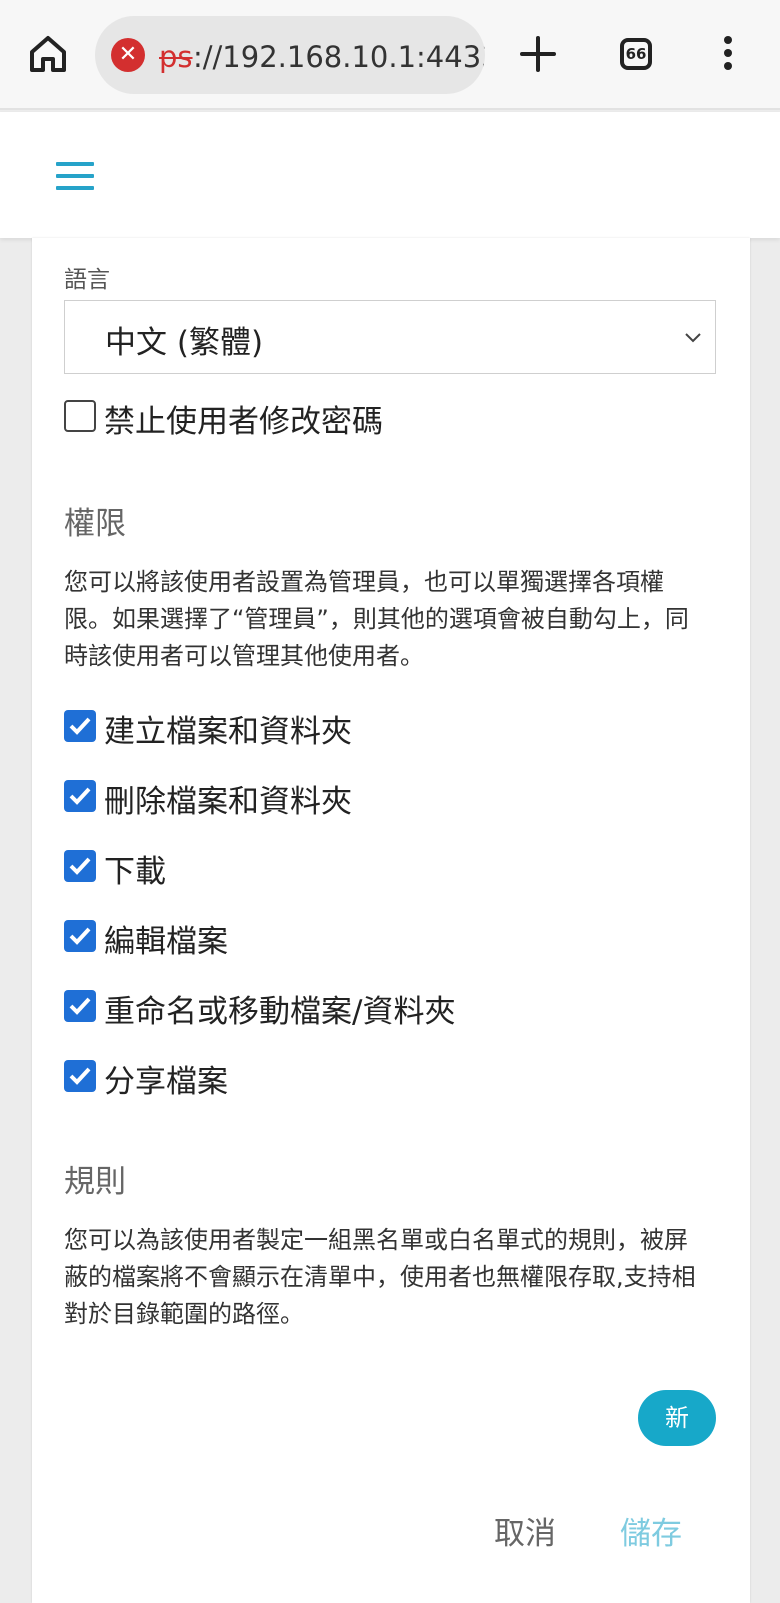  What do you see at coordinates (651, 1530) in the screenshot?
I see `save-button: 儲存` at bounding box center [651, 1530].